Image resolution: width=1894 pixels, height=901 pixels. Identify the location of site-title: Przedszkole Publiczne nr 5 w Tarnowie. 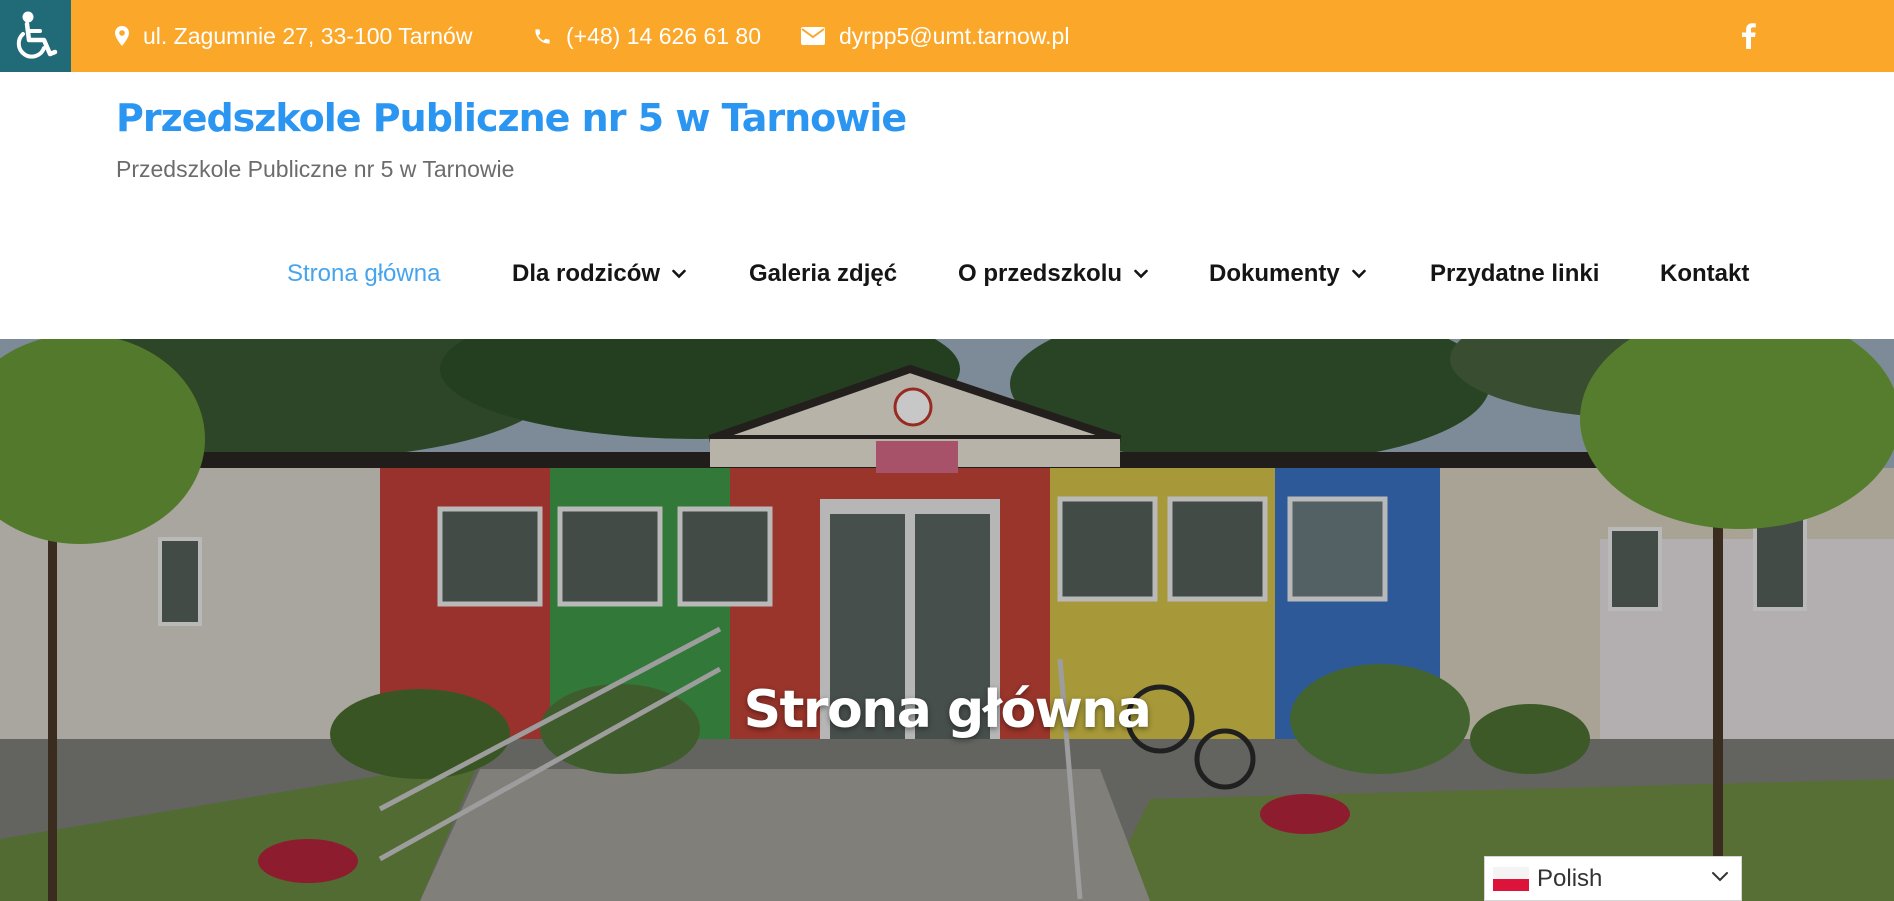
(511, 118).